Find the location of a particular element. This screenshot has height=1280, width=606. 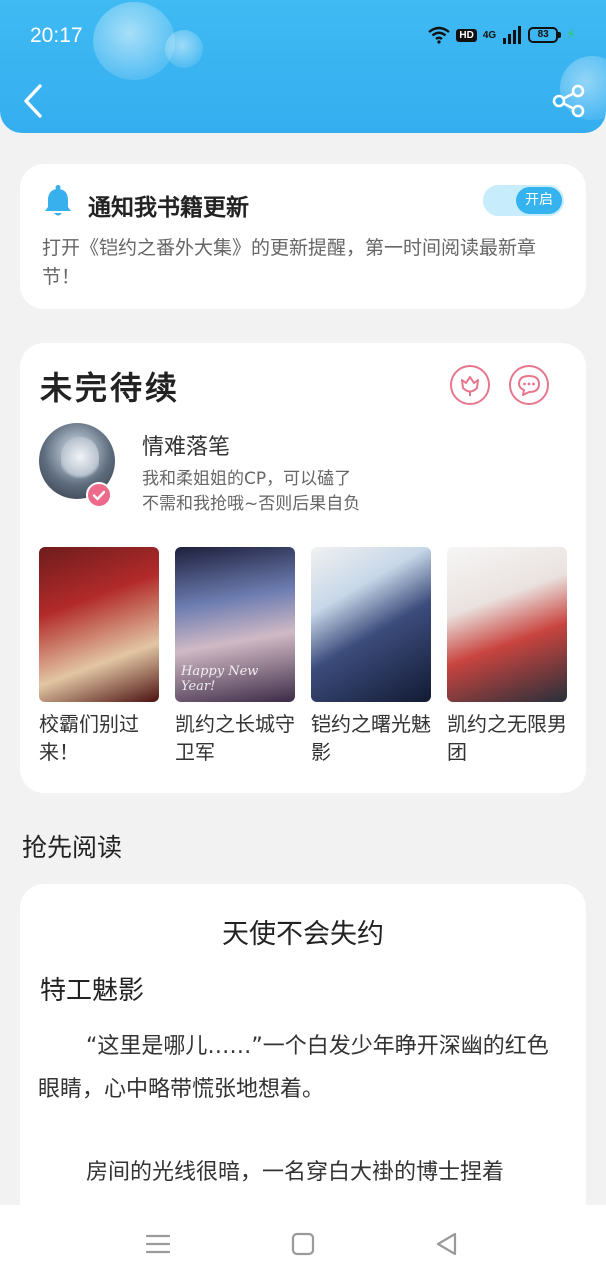

comment-button is located at coordinates (529, 385).